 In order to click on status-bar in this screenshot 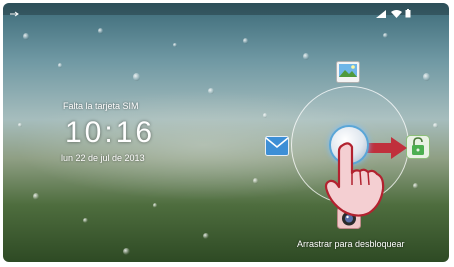, I will do `click(226, 10)`.